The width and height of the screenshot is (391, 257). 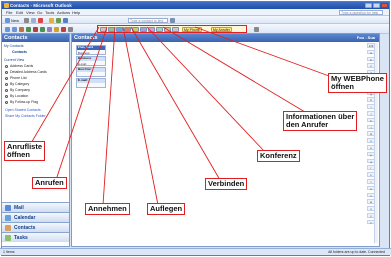 What do you see at coordinates (143, 29) in the screenshot?
I see `transfer-icon` at bounding box center [143, 29].